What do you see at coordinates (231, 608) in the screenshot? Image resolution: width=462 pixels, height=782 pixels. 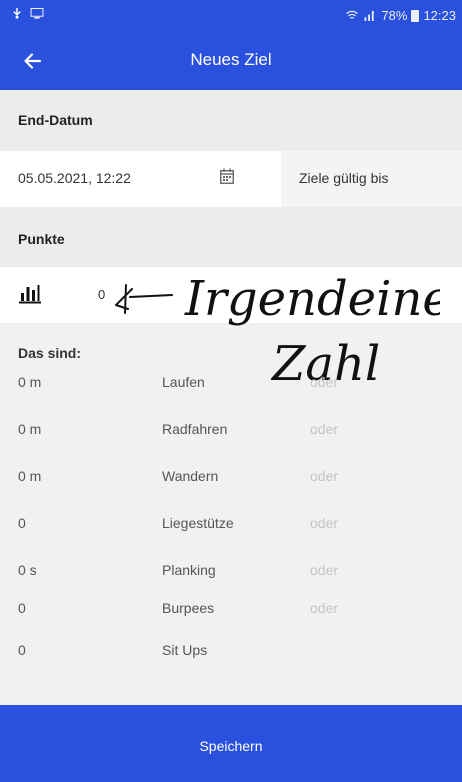 I see `exercise-row-burpees: 0 Burpees oder` at bounding box center [231, 608].